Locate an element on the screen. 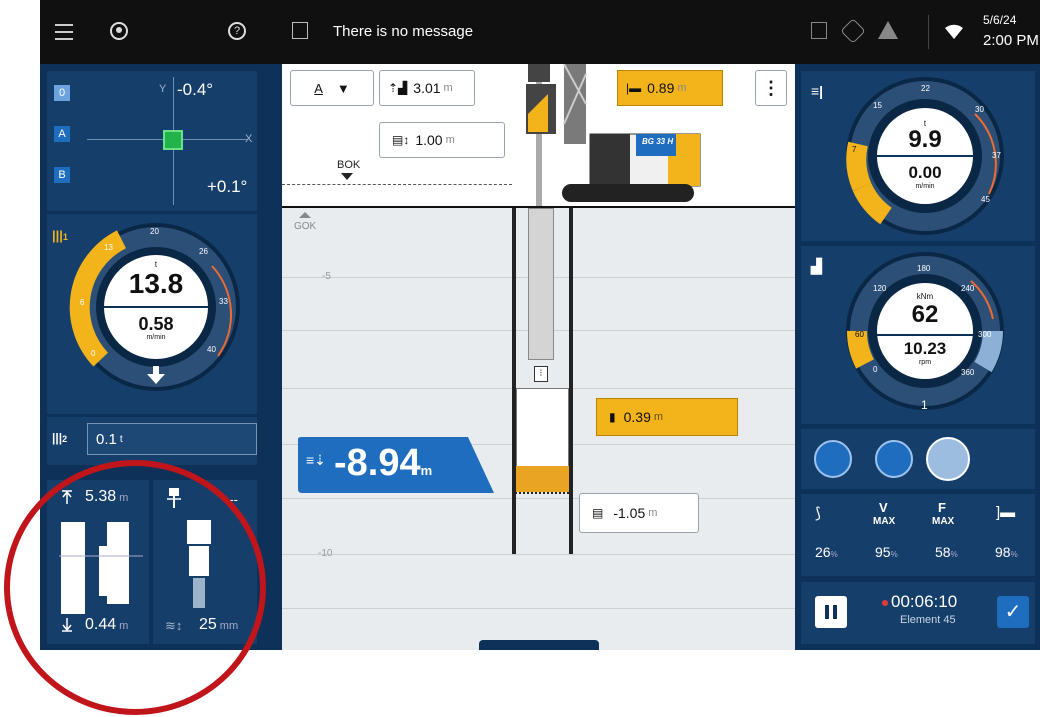  warning-triangle-icon is located at coordinates (888, 30).